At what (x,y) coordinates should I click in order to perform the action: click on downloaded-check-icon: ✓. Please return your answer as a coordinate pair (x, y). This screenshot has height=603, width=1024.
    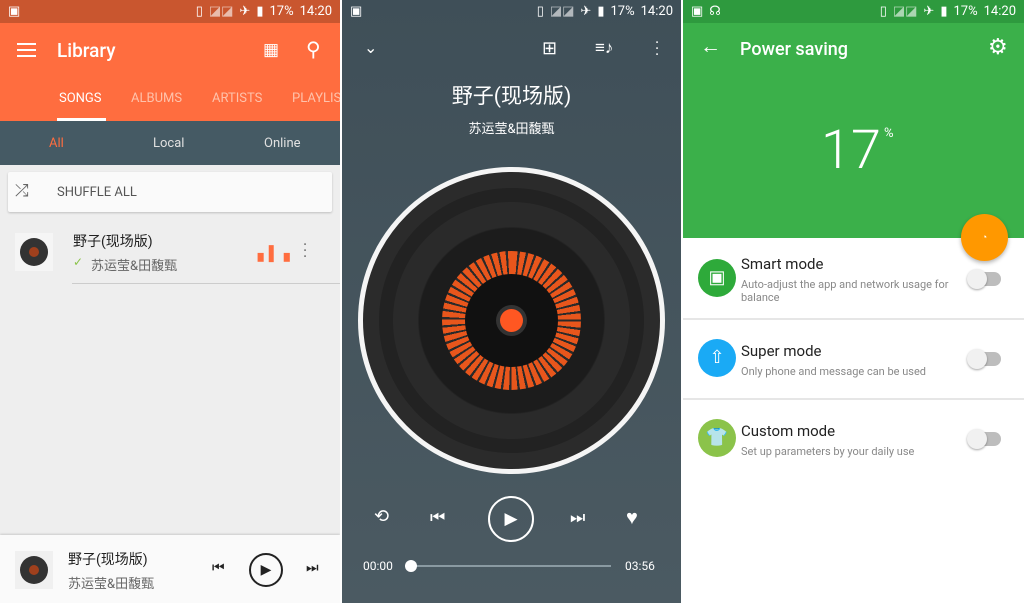
    Looking at the image, I should click on (78, 262).